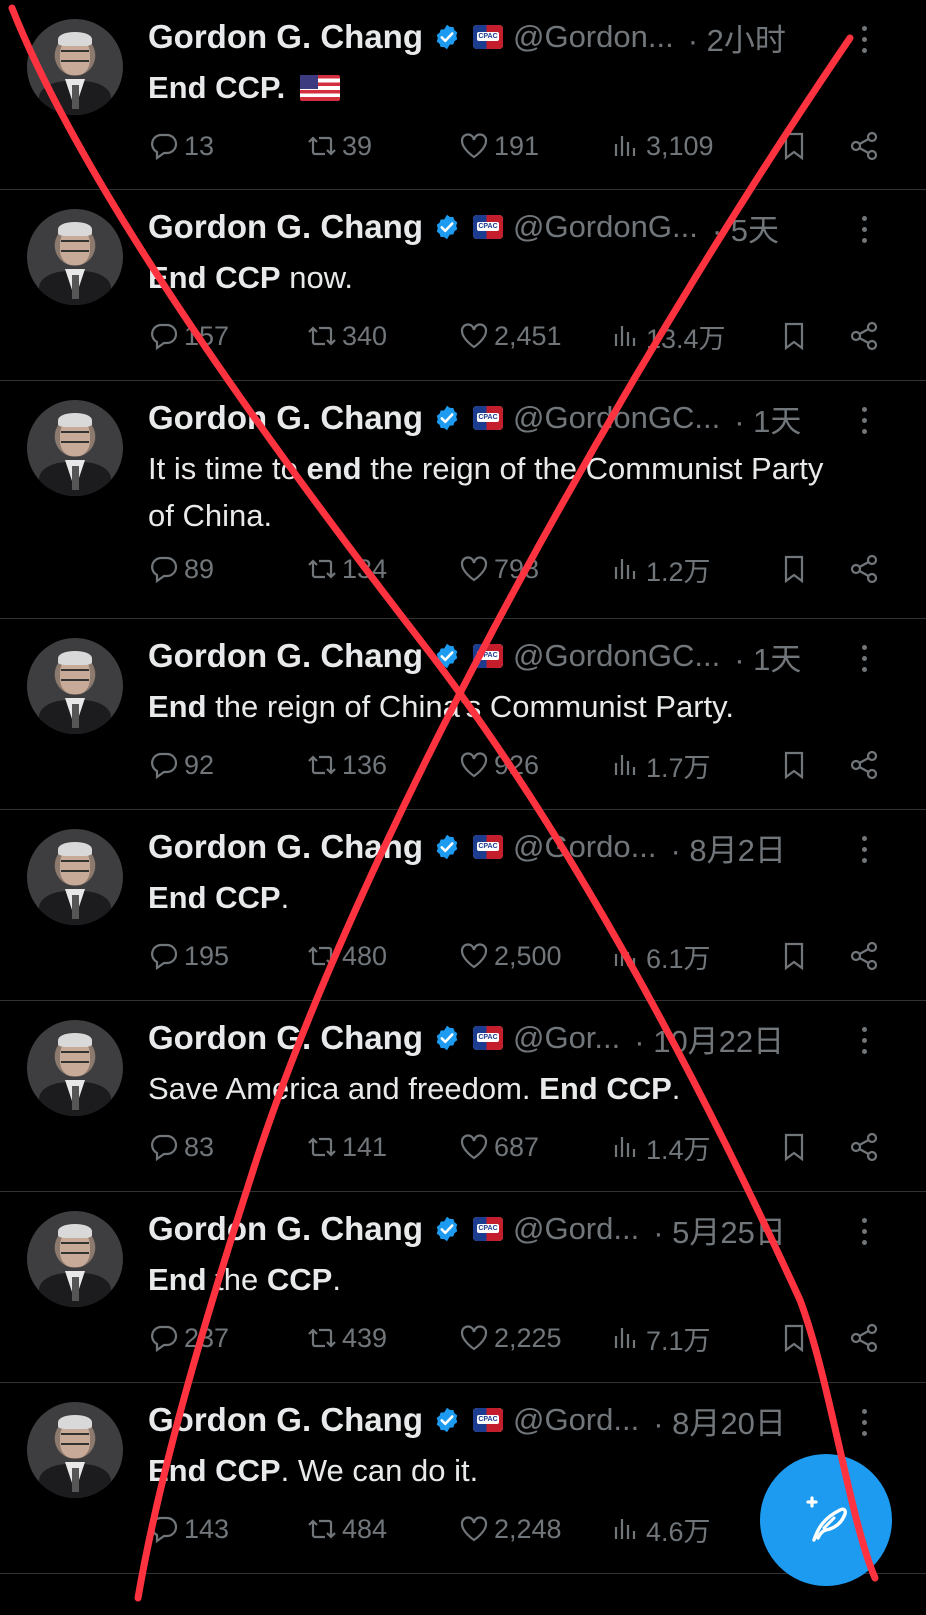  I want to click on tweet-time: · 2小时, so click(737, 37).